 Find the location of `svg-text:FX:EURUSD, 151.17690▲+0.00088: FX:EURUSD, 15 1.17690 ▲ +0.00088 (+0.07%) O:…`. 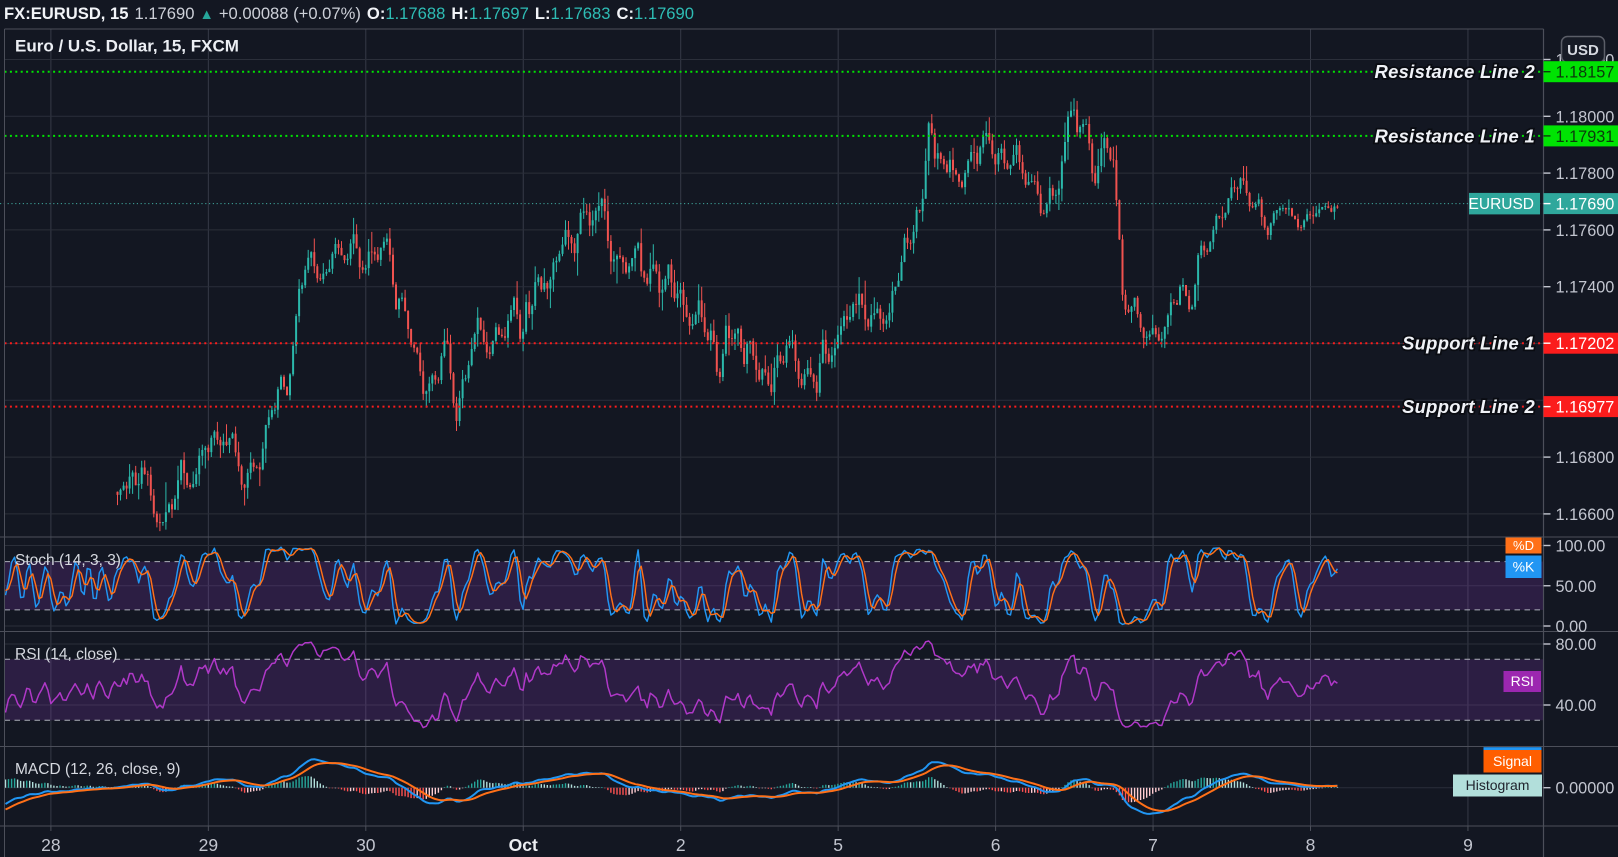

svg-text:FX:EURUSD, 151.17690▲+0.00088: FX:EURUSD, 15 1.17690 ▲ +0.00088 (+0.07%) O:… is located at coordinates (349, 13).